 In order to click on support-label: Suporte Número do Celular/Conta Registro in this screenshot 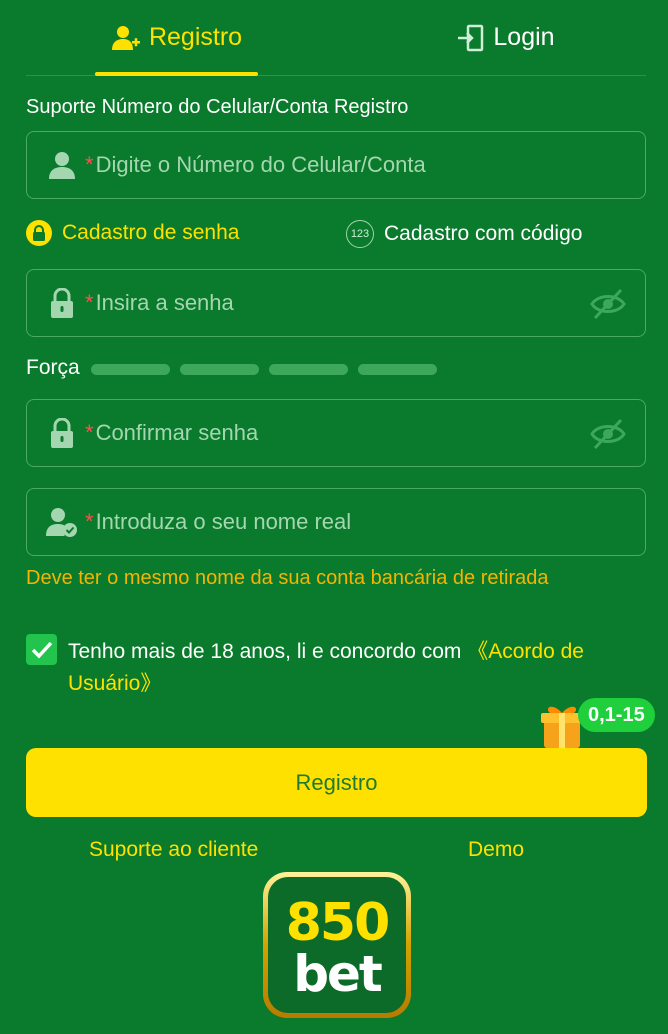, I will do `click(217, 107)`.